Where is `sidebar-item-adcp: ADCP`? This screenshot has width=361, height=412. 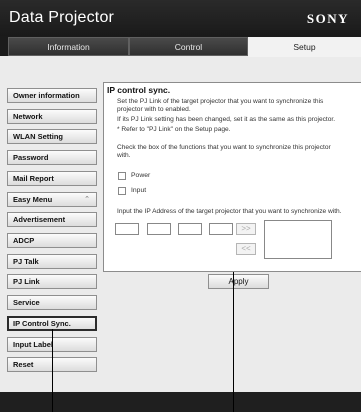 sidebar-item-adcp: ADCP is located at coordinates (52, 240).